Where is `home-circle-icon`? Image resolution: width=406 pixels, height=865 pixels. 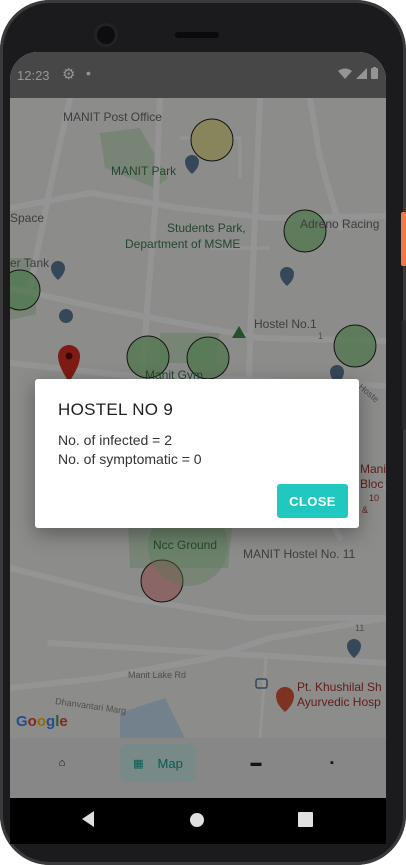 home-circle-icon is located at coordinates (197, 820).